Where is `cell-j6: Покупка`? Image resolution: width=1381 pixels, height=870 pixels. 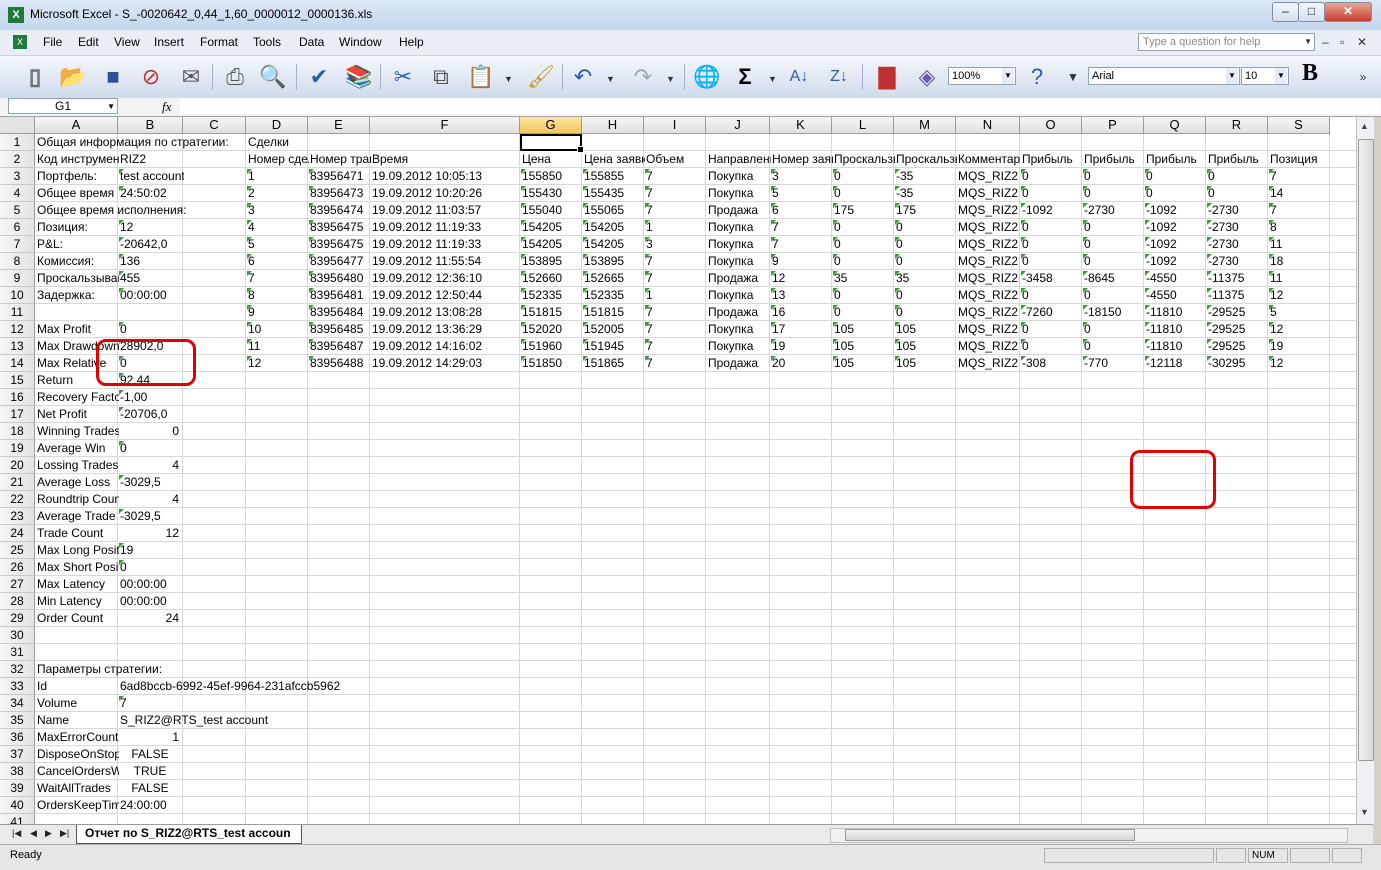
cell-j6: Покупка is located at coordinates (738, 227).